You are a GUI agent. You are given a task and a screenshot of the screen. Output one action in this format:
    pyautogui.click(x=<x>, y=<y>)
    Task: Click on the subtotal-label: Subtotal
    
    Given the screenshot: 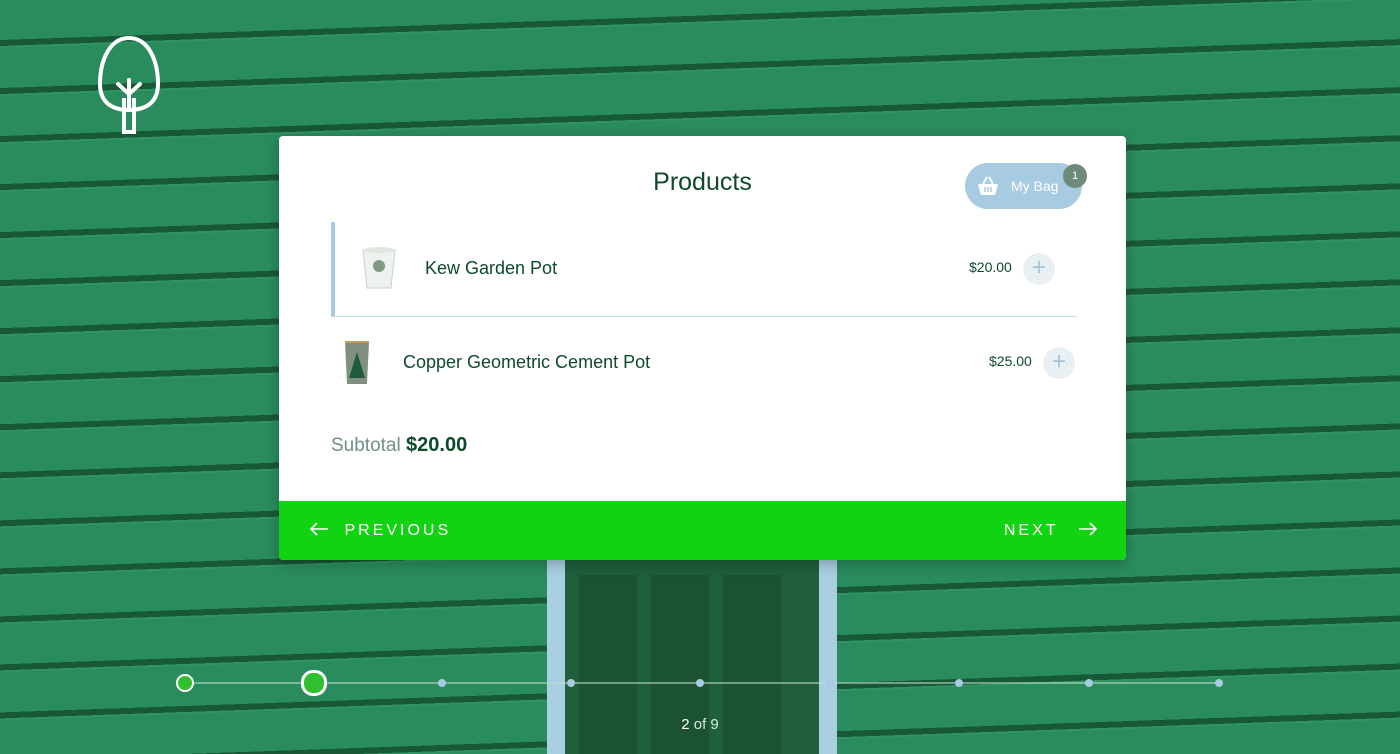 What is the action you would take?
    pyautogui.click(x=366, y=445)
    